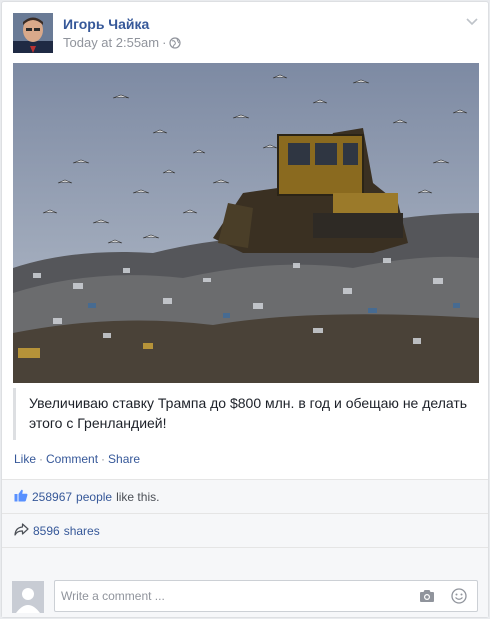  I want to click on likes-count: 258967, so click(52, 497).